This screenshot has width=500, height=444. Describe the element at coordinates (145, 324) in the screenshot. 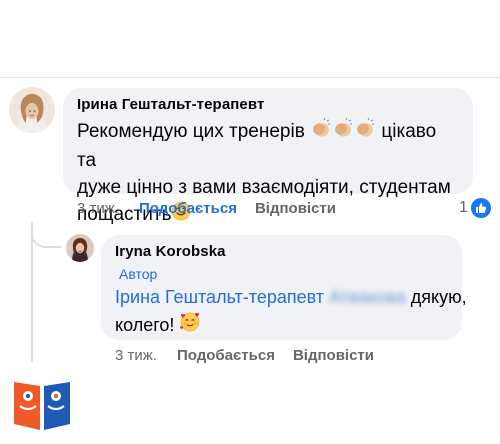

I see `reply-text-line2: колего!` at that location.